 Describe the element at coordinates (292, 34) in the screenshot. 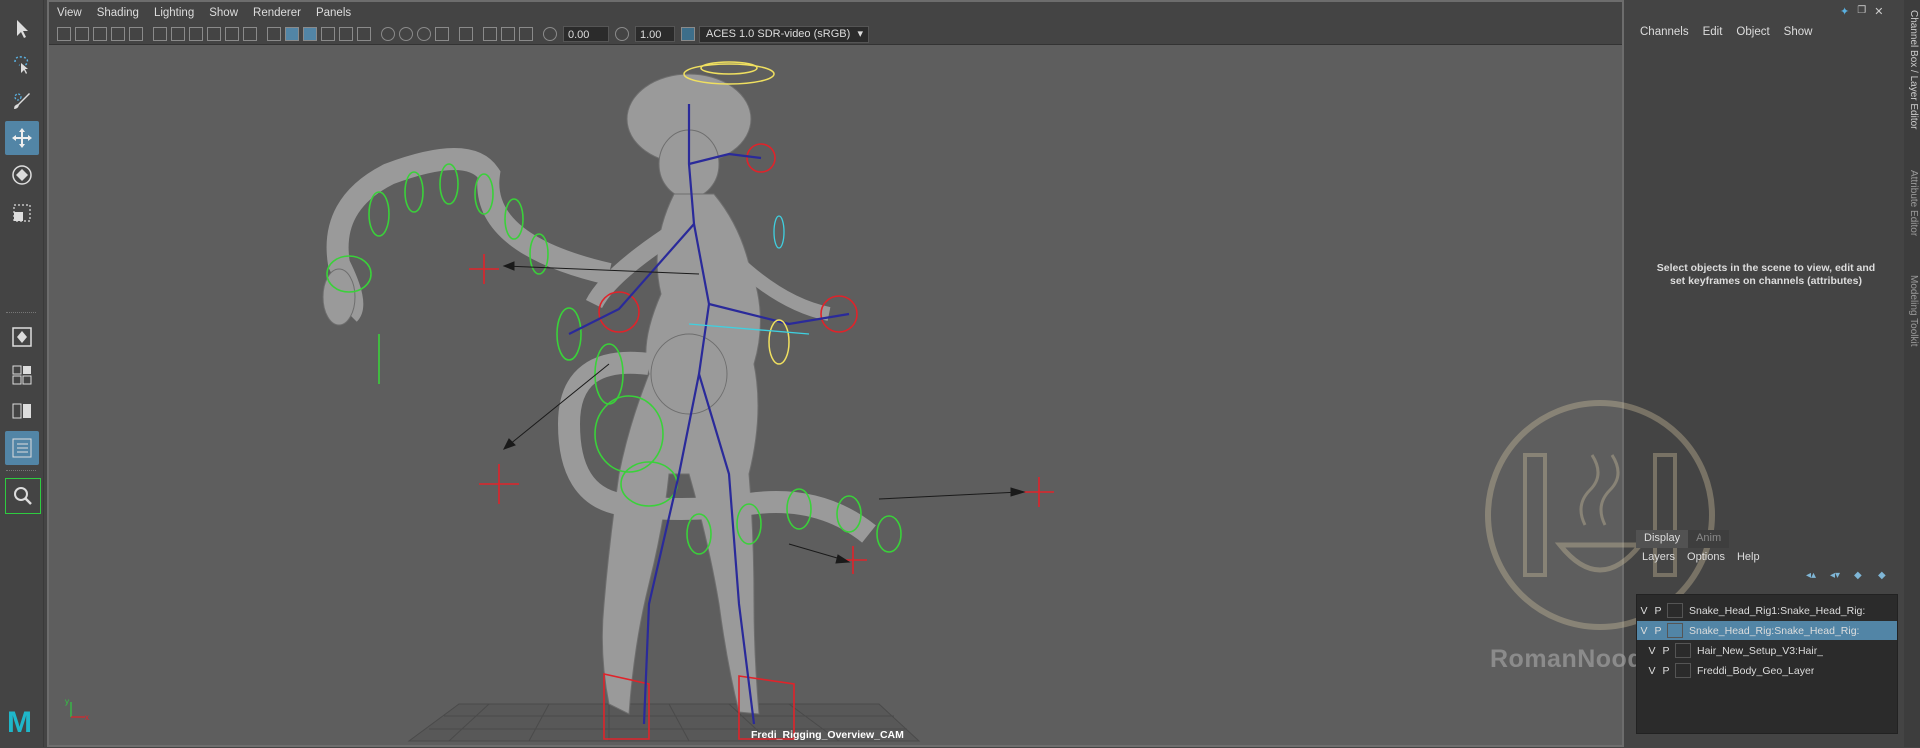

I see `smooth-shade-icon` at that location.